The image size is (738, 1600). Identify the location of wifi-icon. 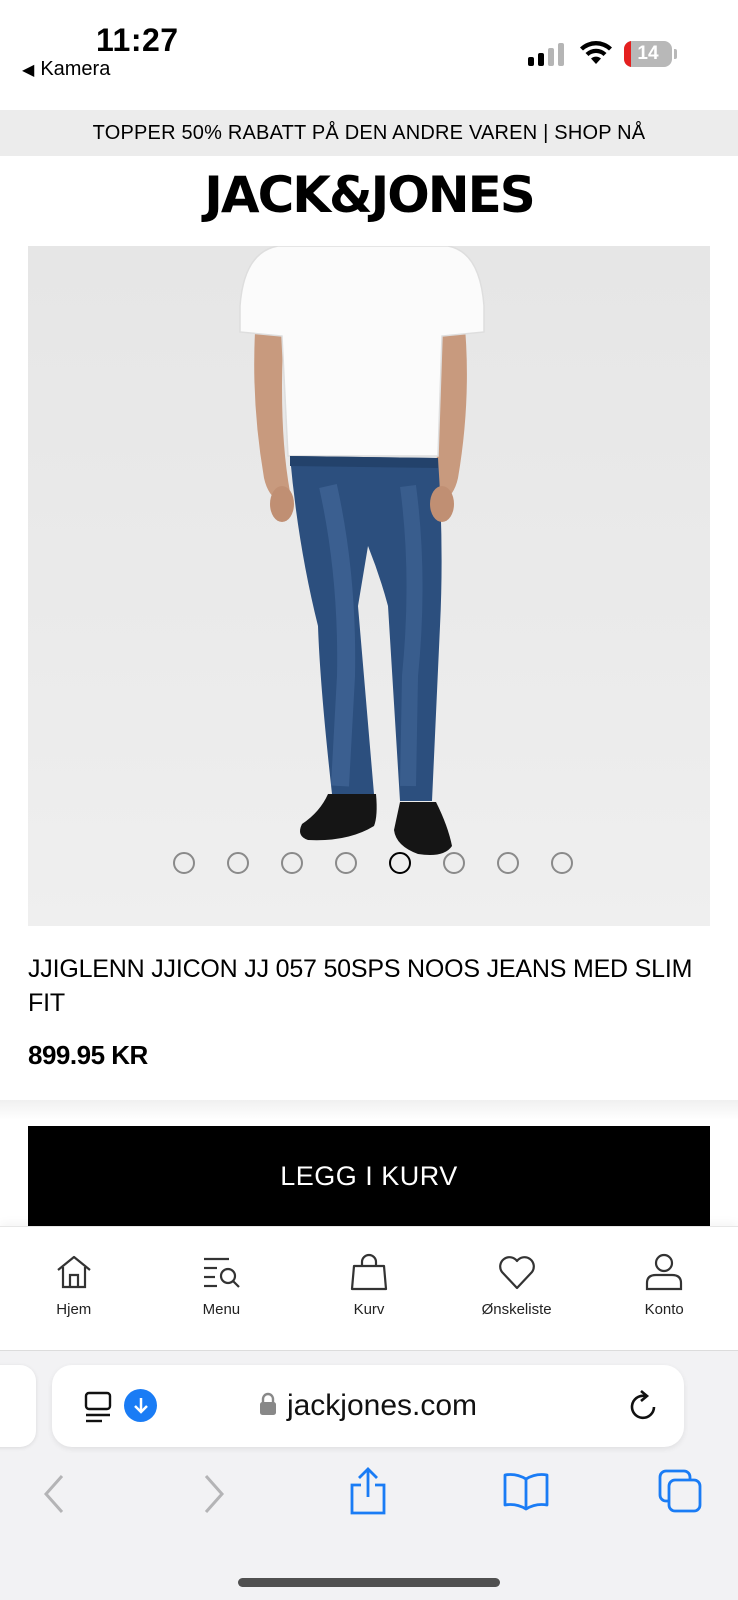
(596, 52).